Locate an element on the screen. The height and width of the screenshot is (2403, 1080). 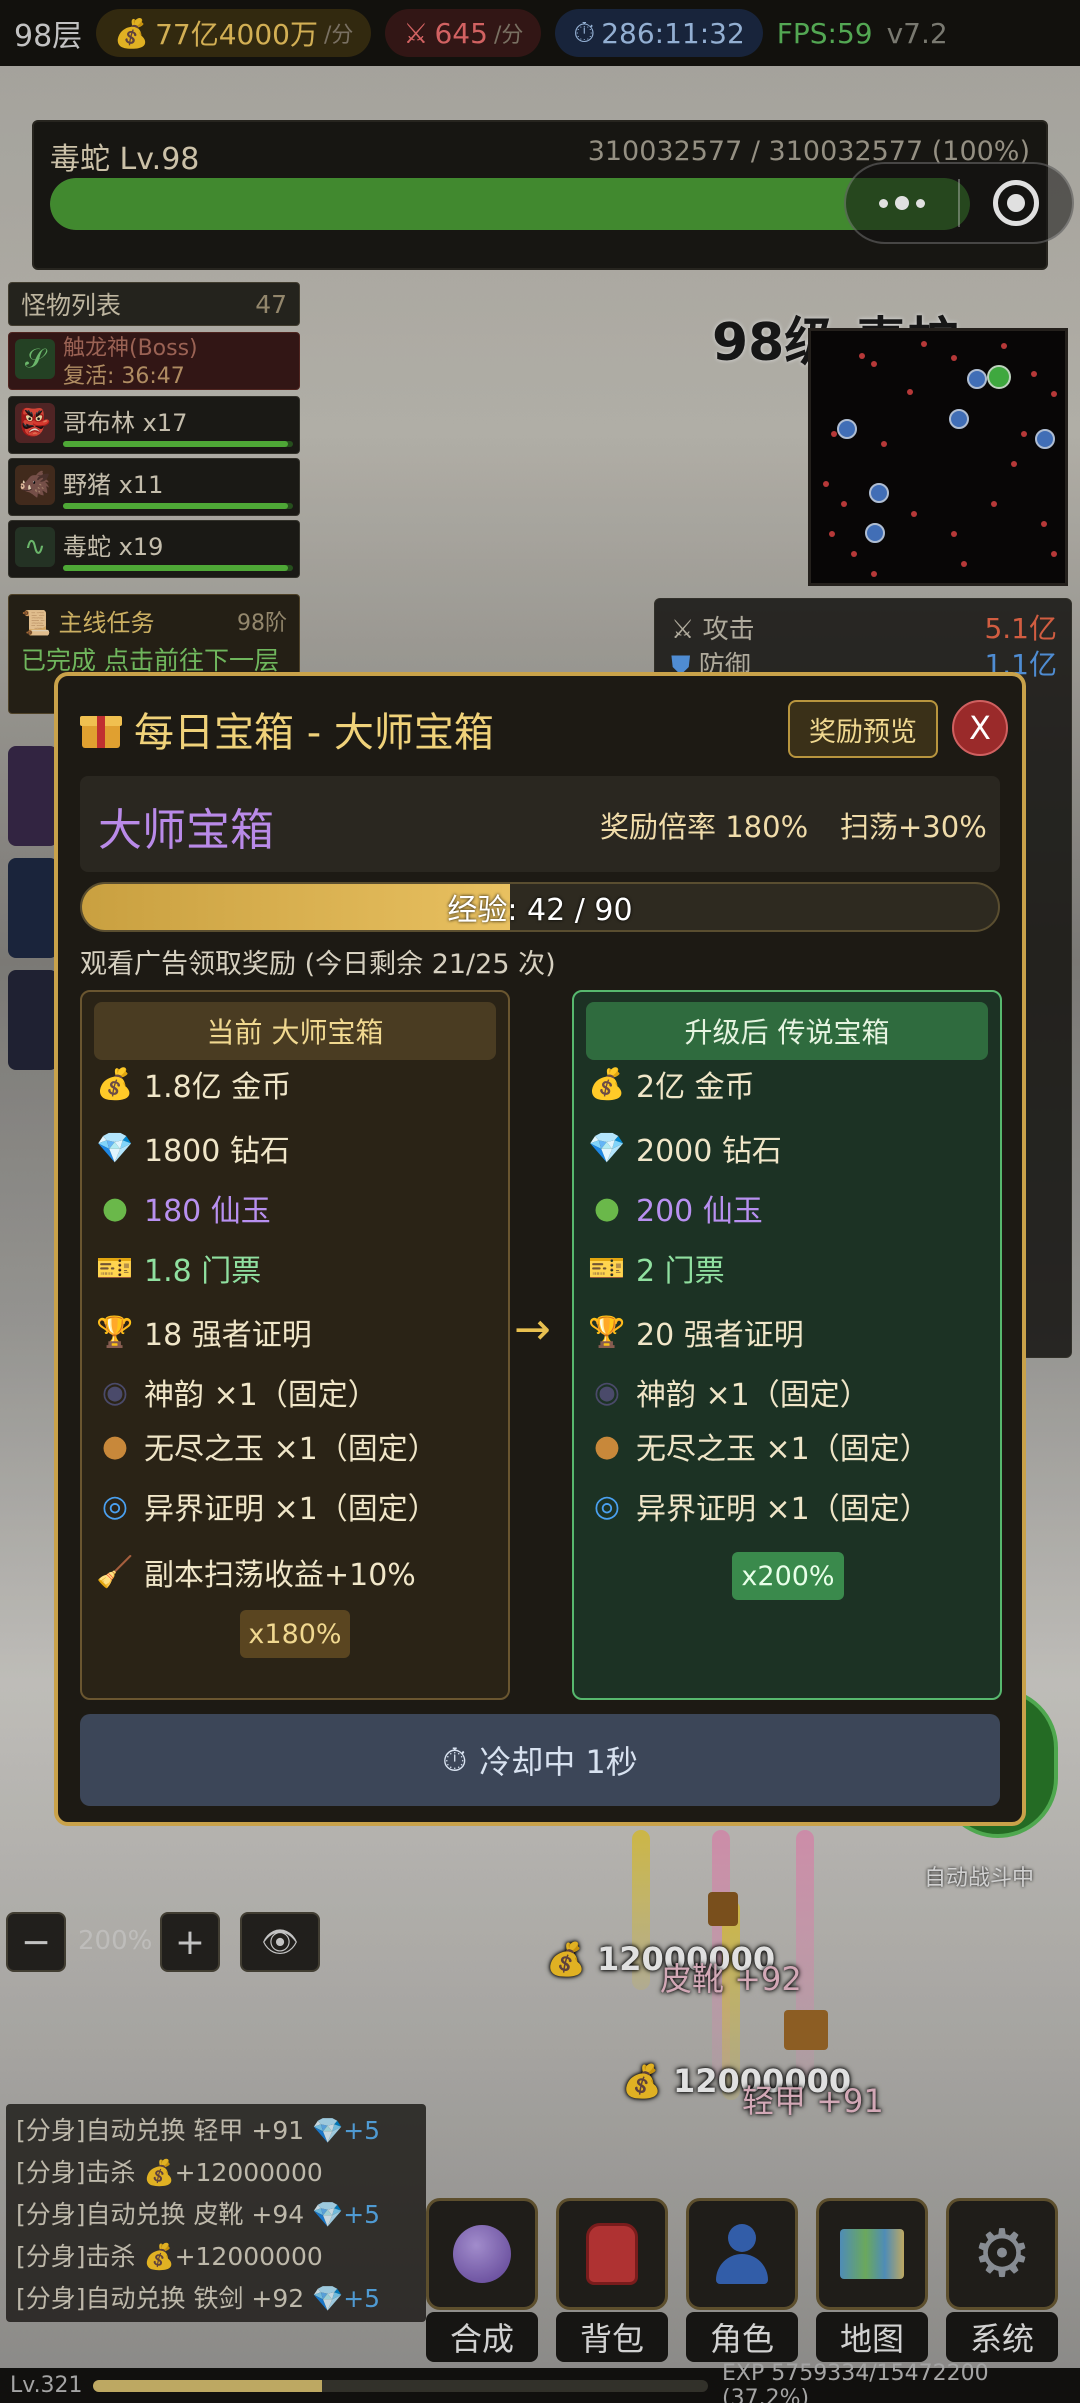
reward-rate: 奖励倍率 180% is located at coordinates (704, 827).